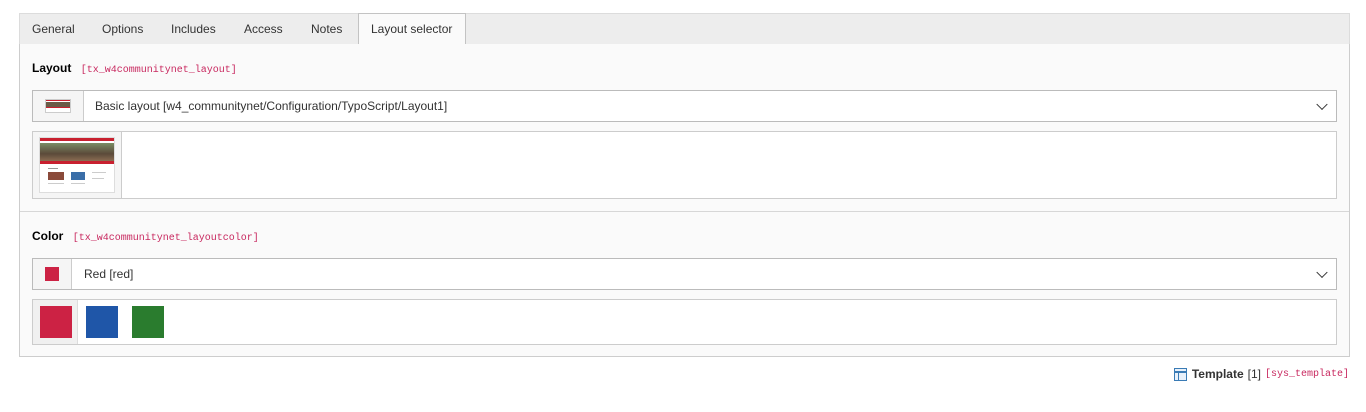  What do you see at coordinates (48, 236) in the screenshot?
I see `color-label-text: Color` at bounding box center [48, 236].